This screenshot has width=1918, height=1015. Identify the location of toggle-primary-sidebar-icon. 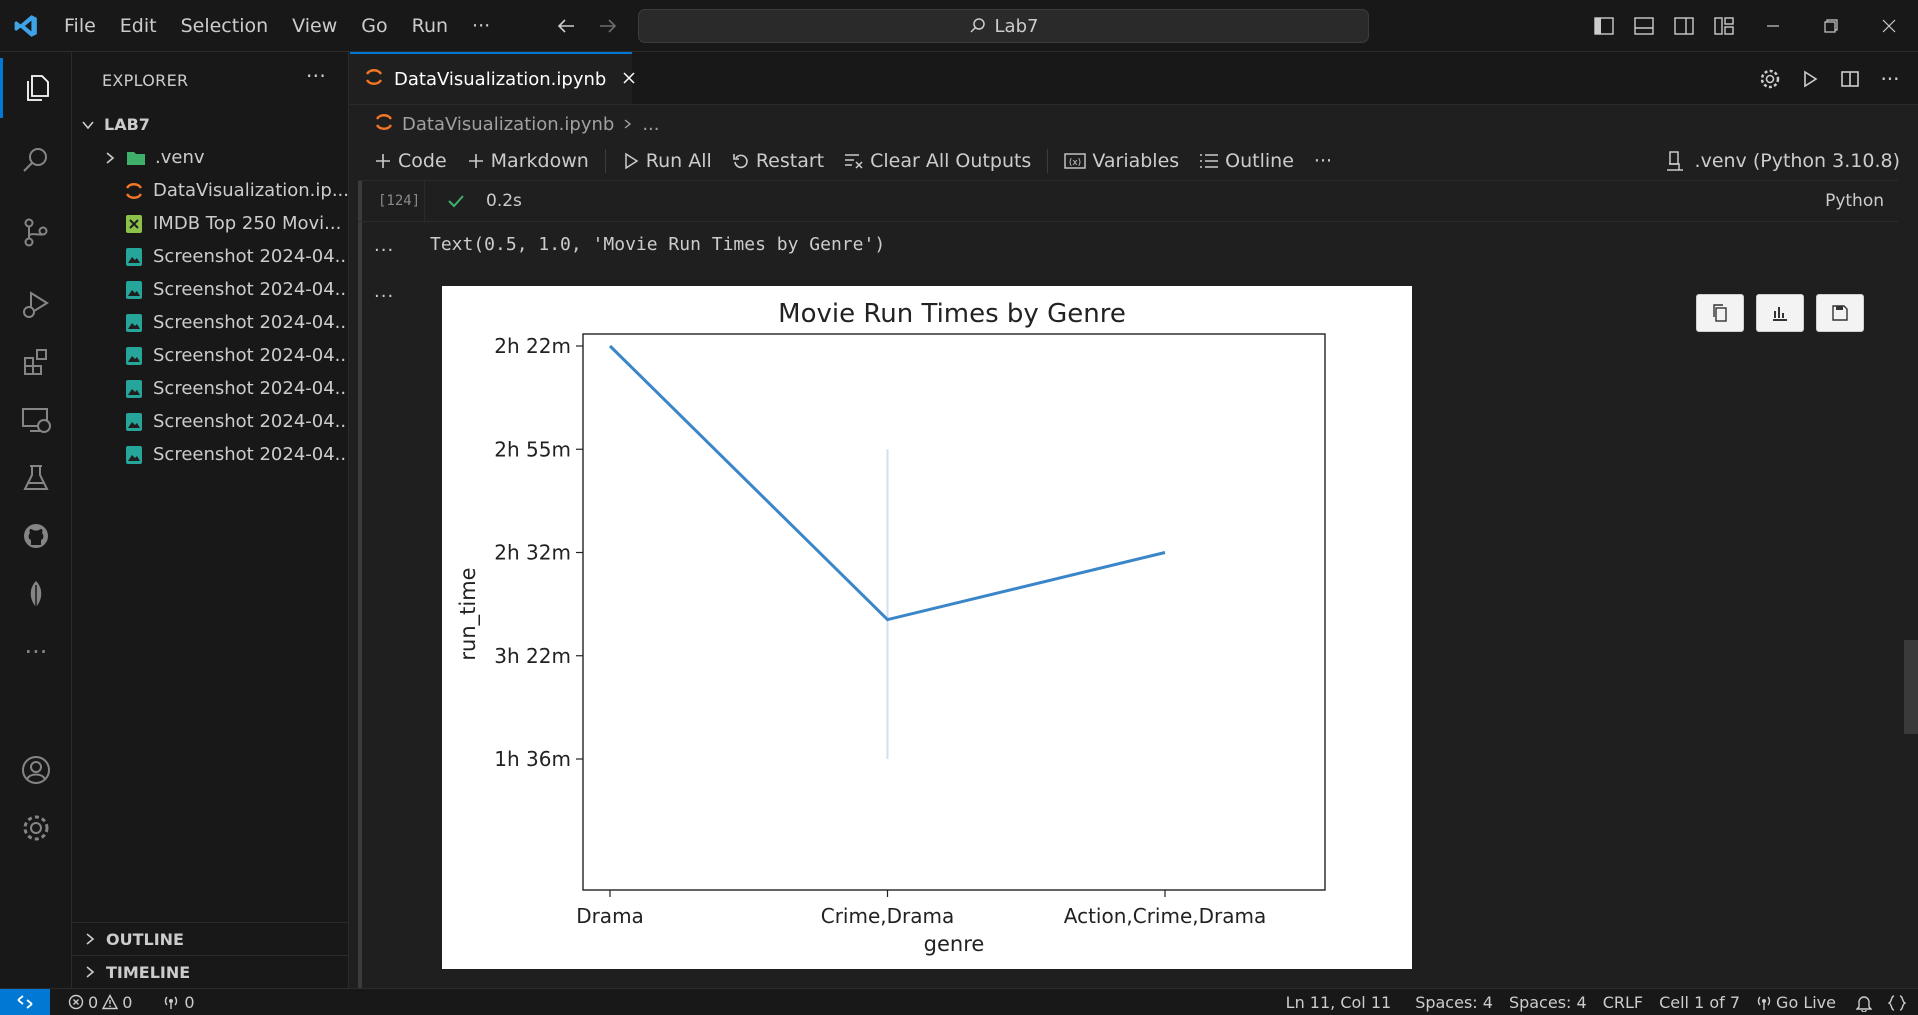
(1604, 26).